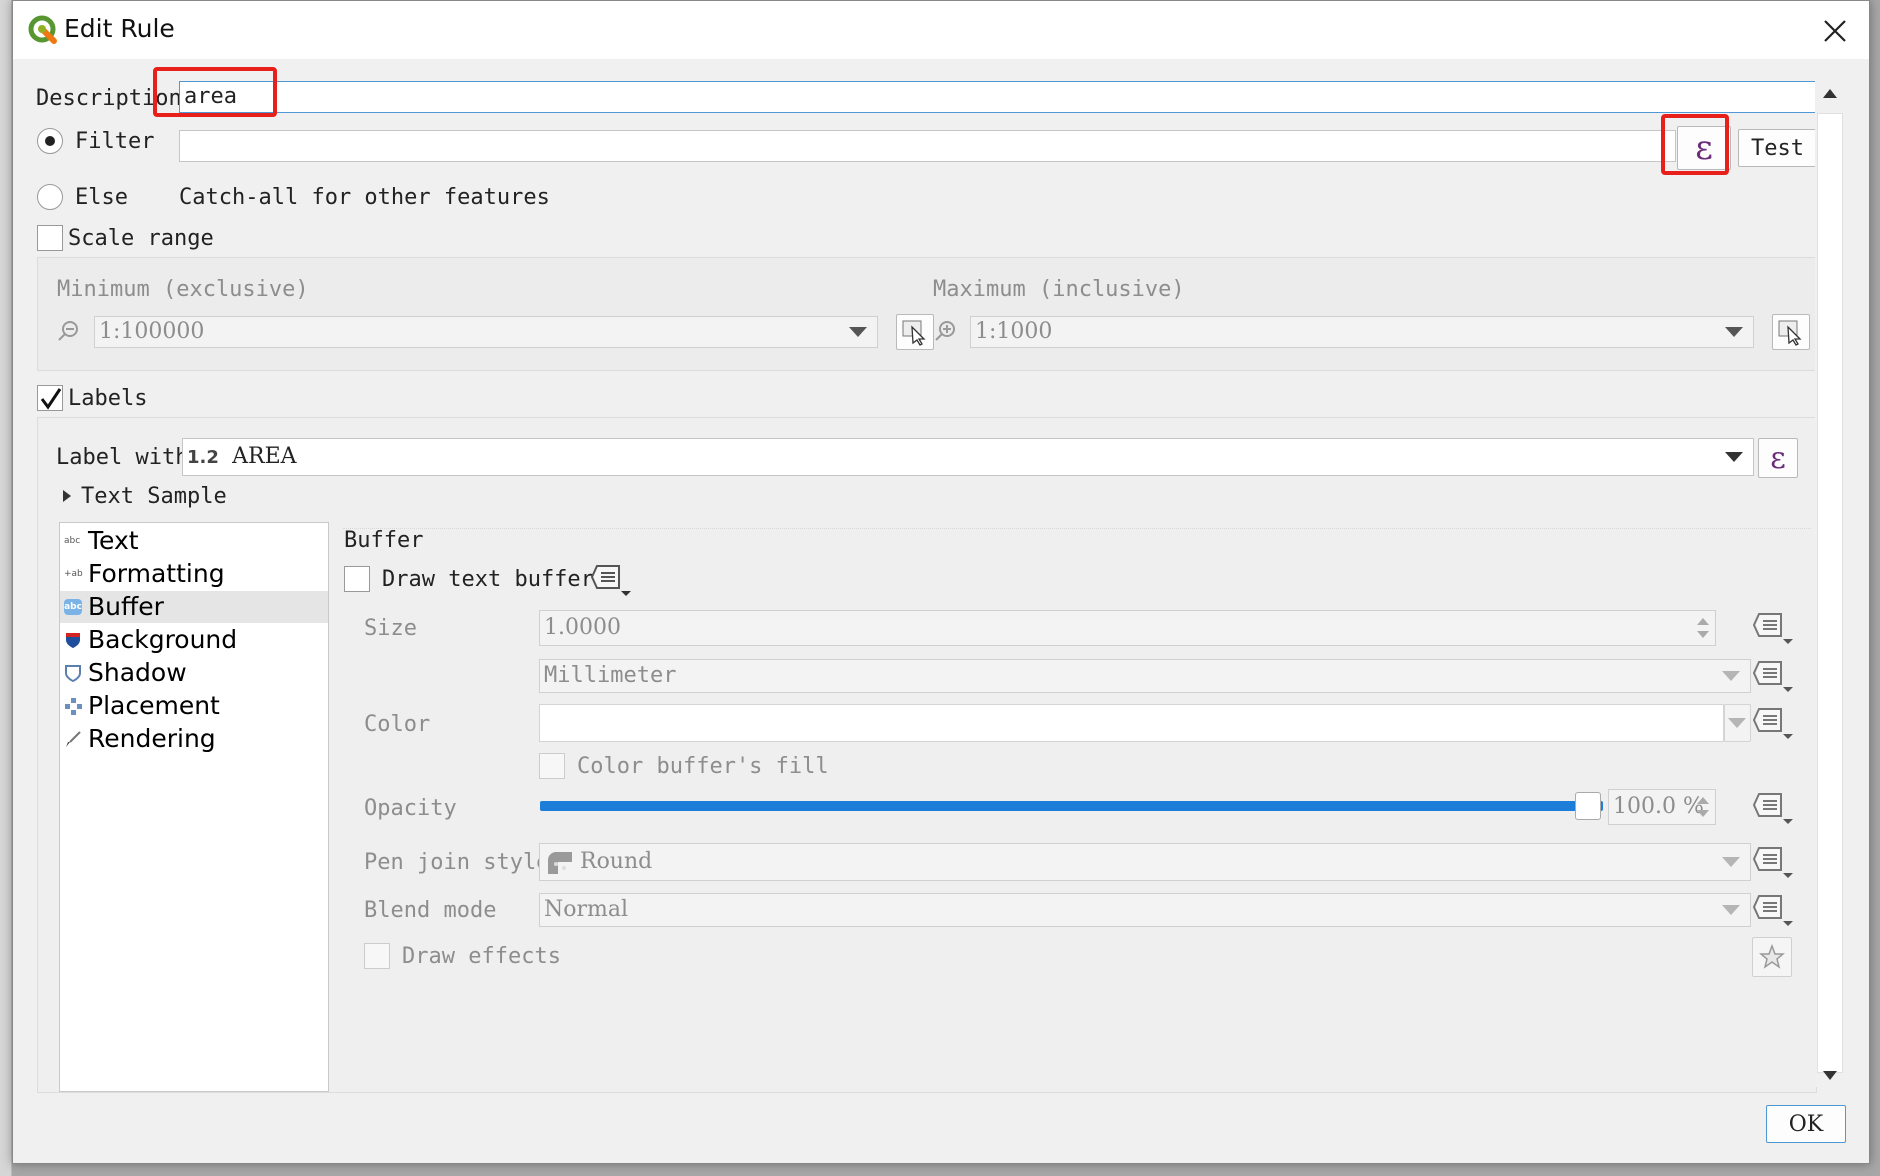  I want to click on ok-button: OK, so click(1806, 1124).